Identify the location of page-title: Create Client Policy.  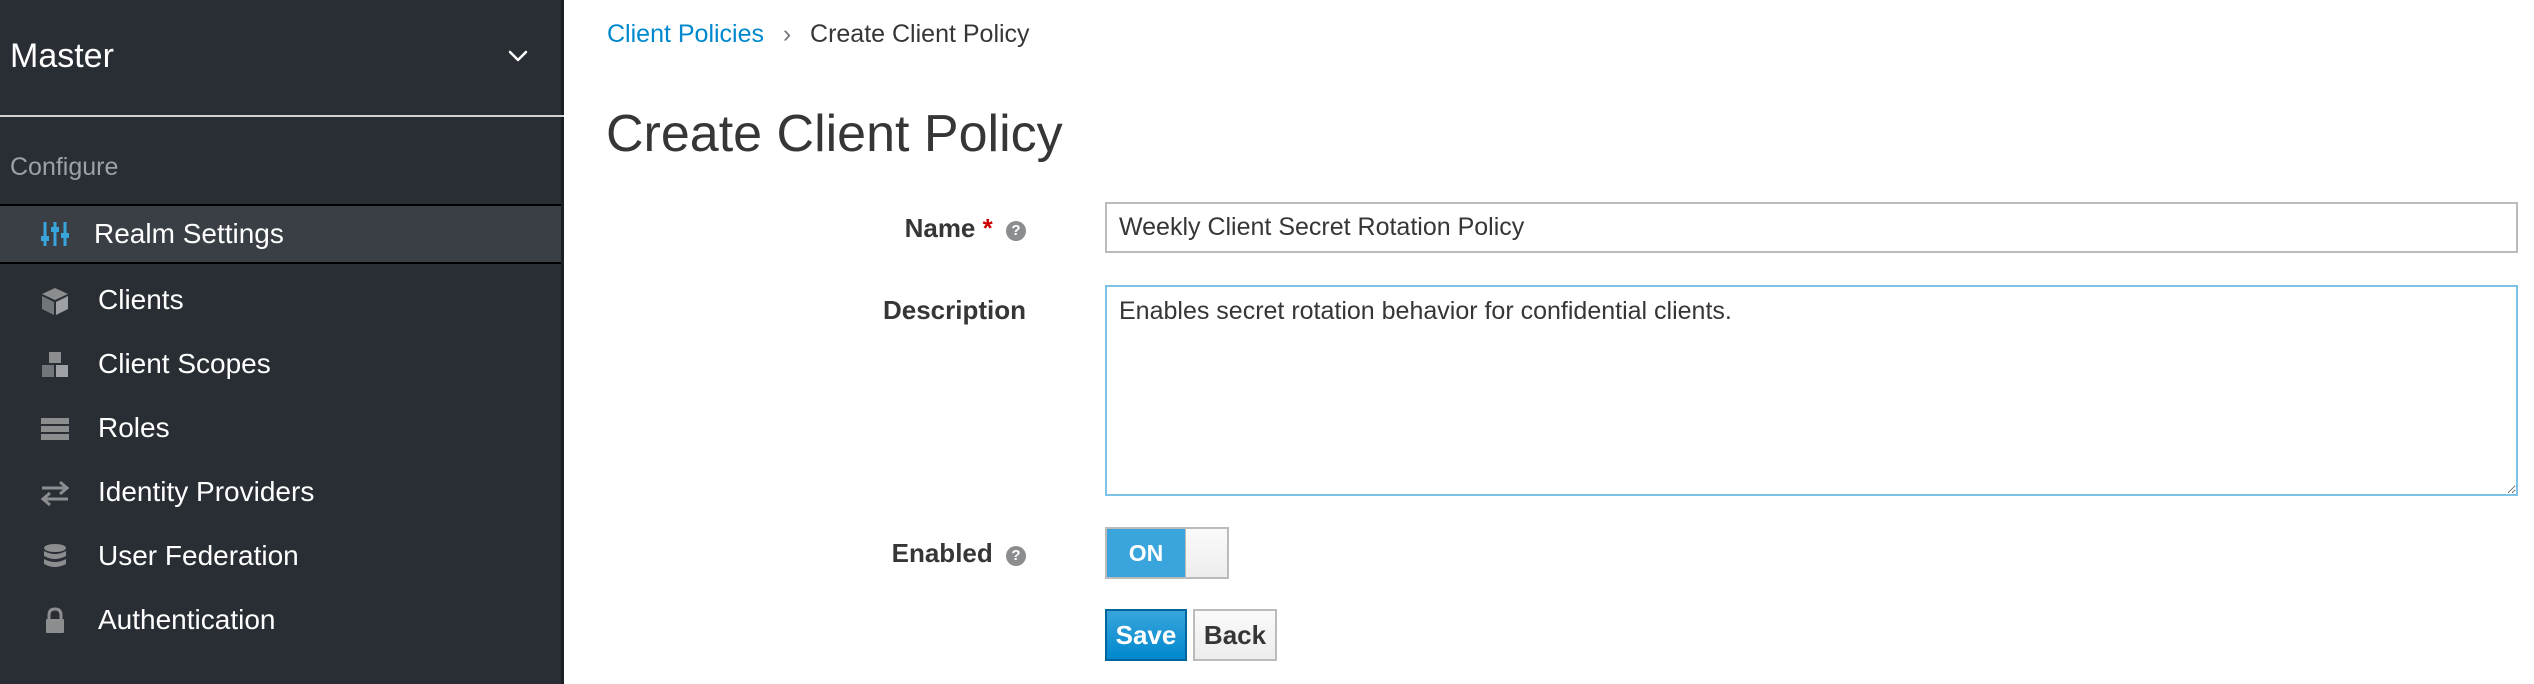
(834, 134).